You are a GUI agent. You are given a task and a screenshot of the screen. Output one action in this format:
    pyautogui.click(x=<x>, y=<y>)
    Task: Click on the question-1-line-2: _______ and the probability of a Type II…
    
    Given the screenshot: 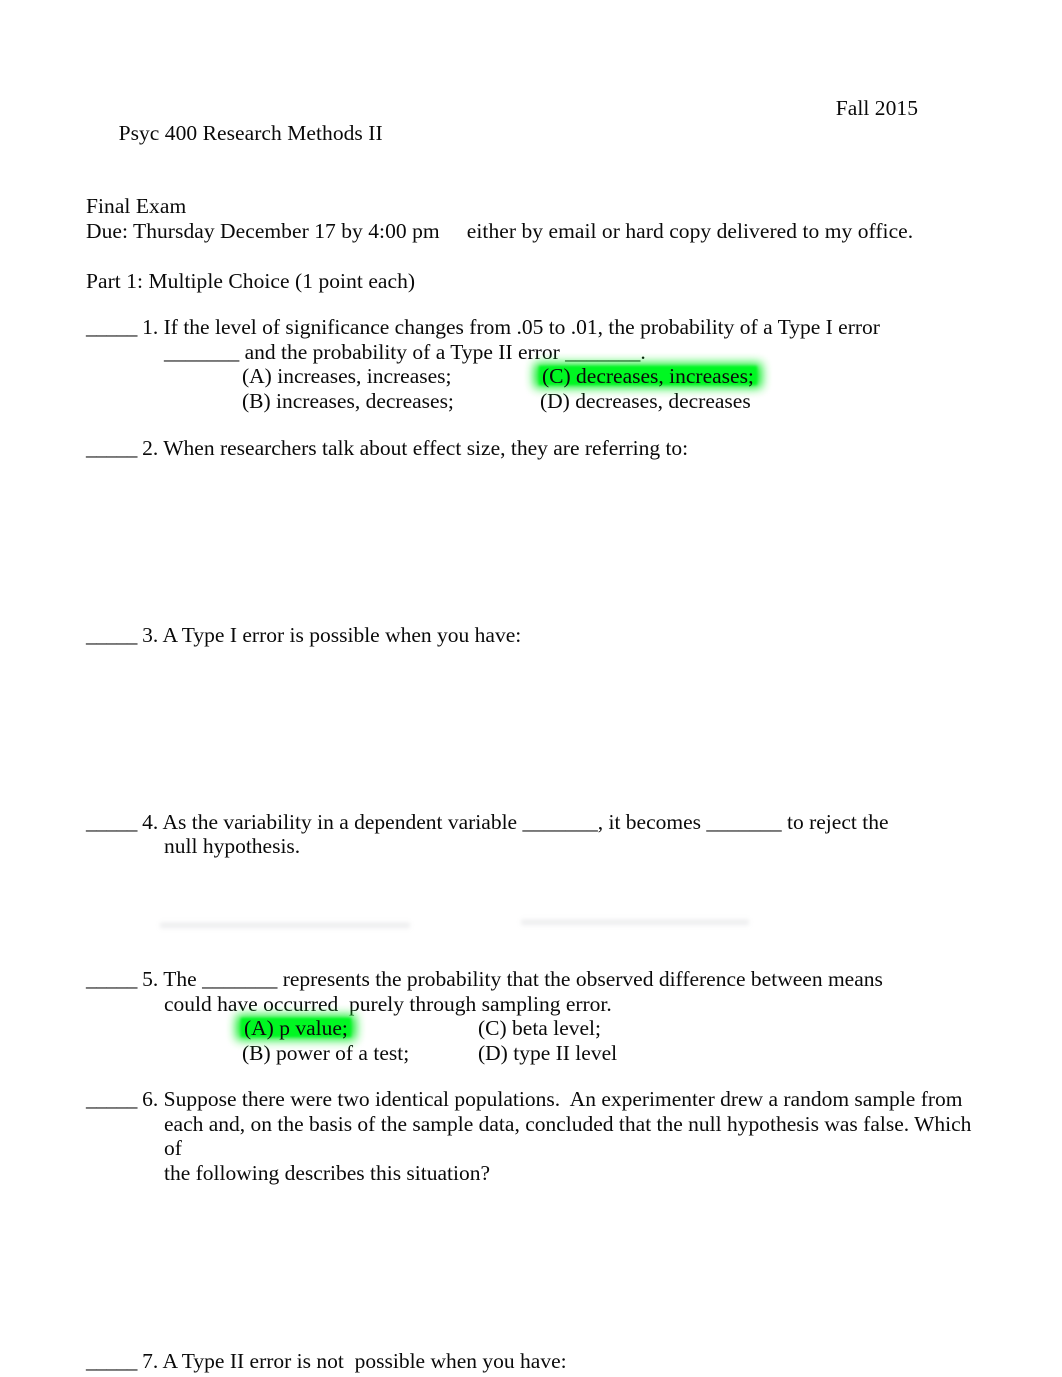 What is the action you would take?
    pyautogui.click(x=531, y=352)
    